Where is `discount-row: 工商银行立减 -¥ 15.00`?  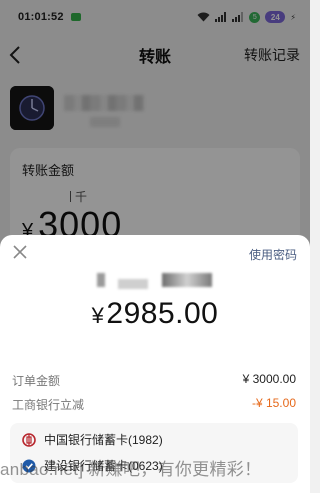
discount-row: 工商银行立减 -¥ 15.00 is located at coordinates (154, 404).